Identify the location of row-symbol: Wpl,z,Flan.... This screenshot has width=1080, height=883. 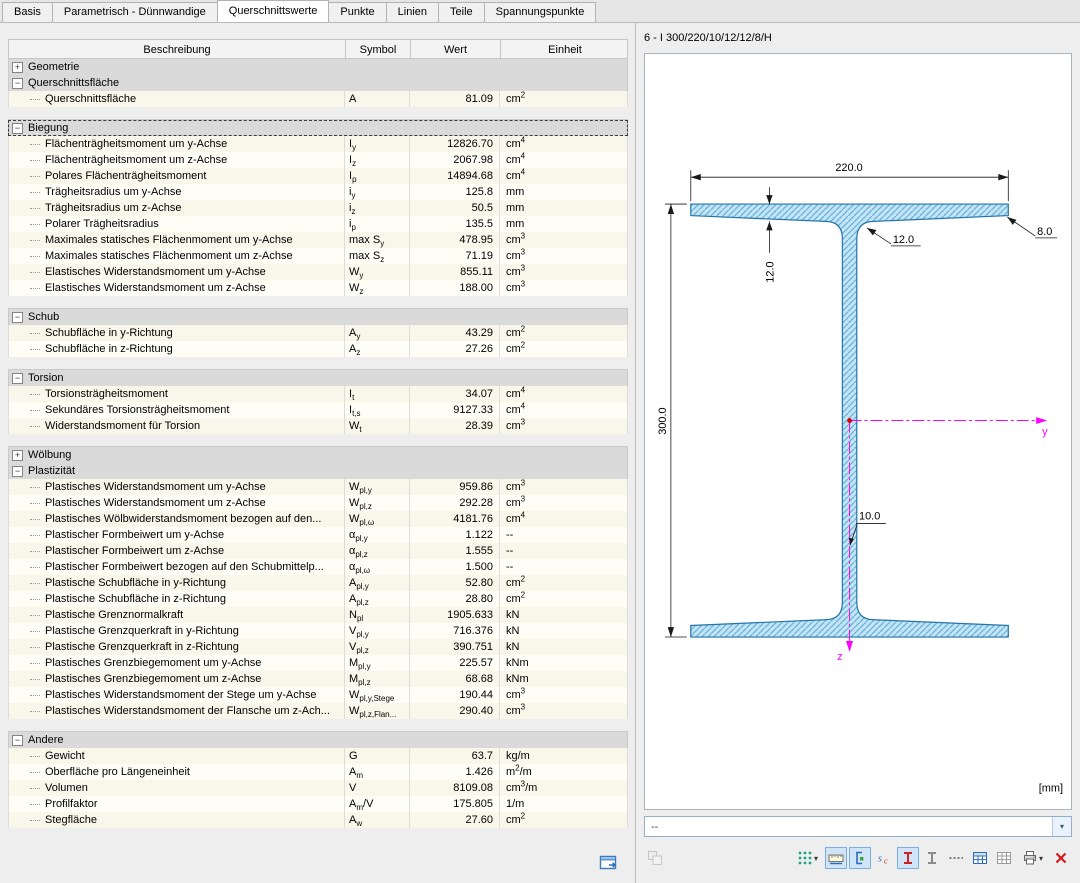
(377, 711).